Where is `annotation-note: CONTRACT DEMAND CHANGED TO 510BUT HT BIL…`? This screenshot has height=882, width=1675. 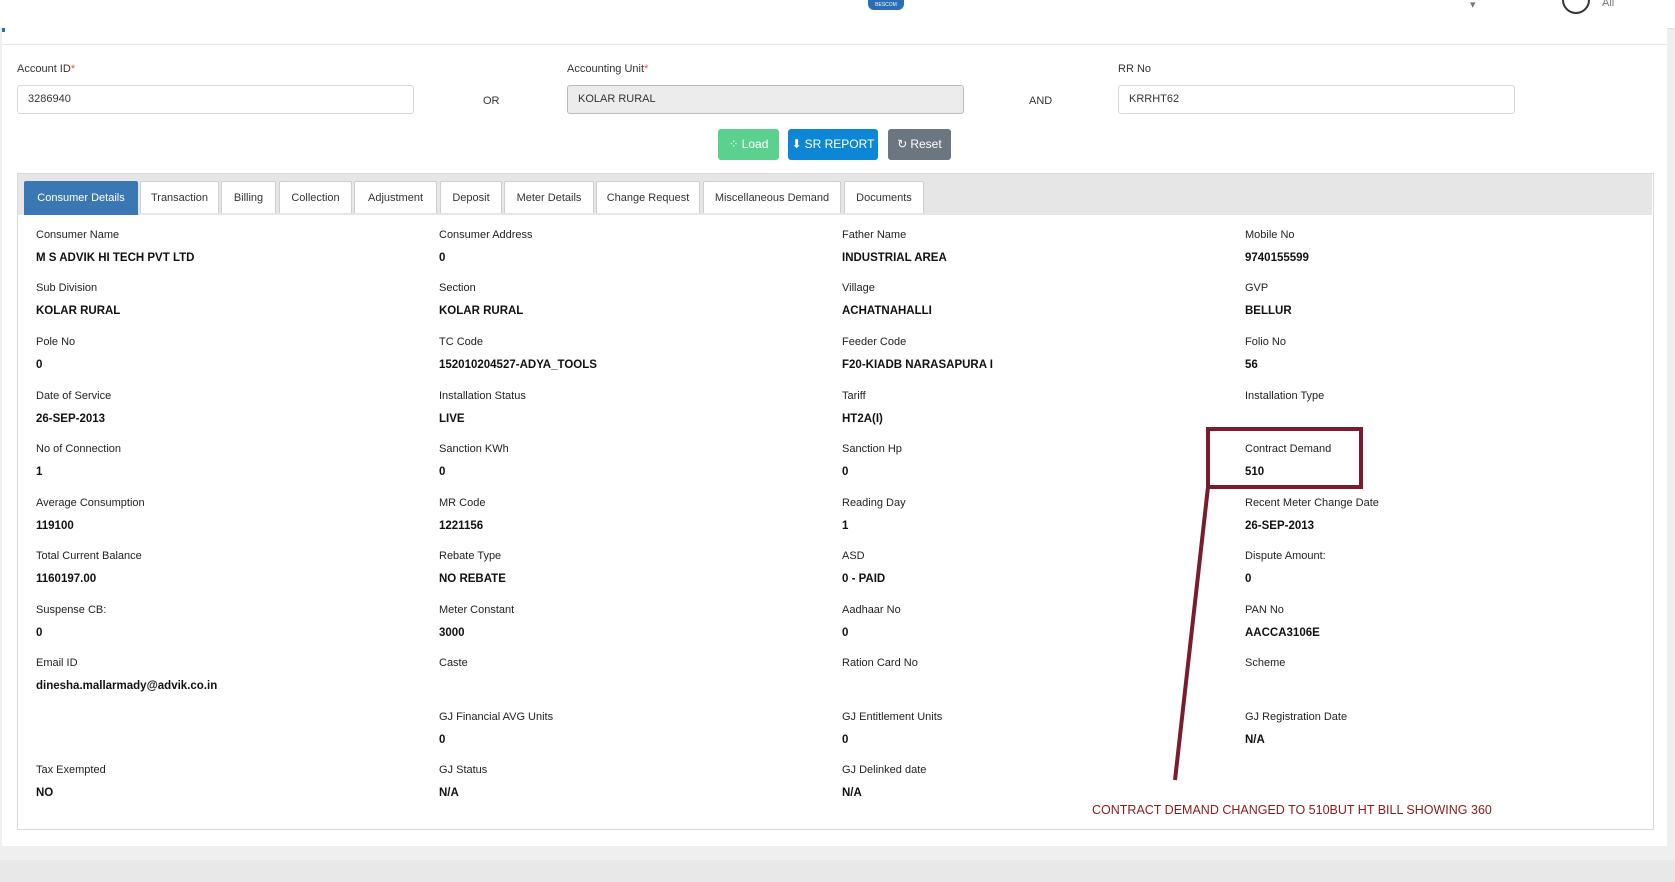
annotation-note: CONTRACT DEMAND CHANGED TO 510BUT HT BIL… is located at coordinates (1292, 810).